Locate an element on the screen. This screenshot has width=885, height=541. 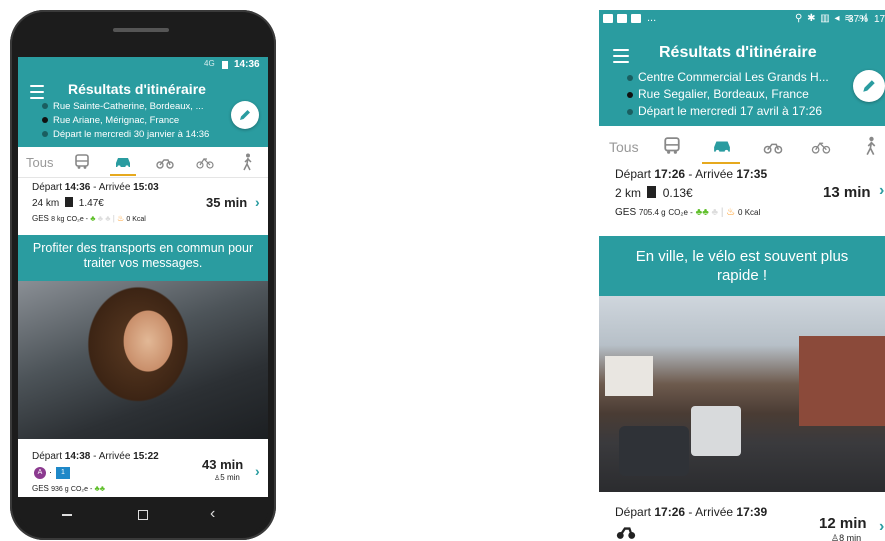
walk-small-icon: ♙ is located at coordinates (835, 537).